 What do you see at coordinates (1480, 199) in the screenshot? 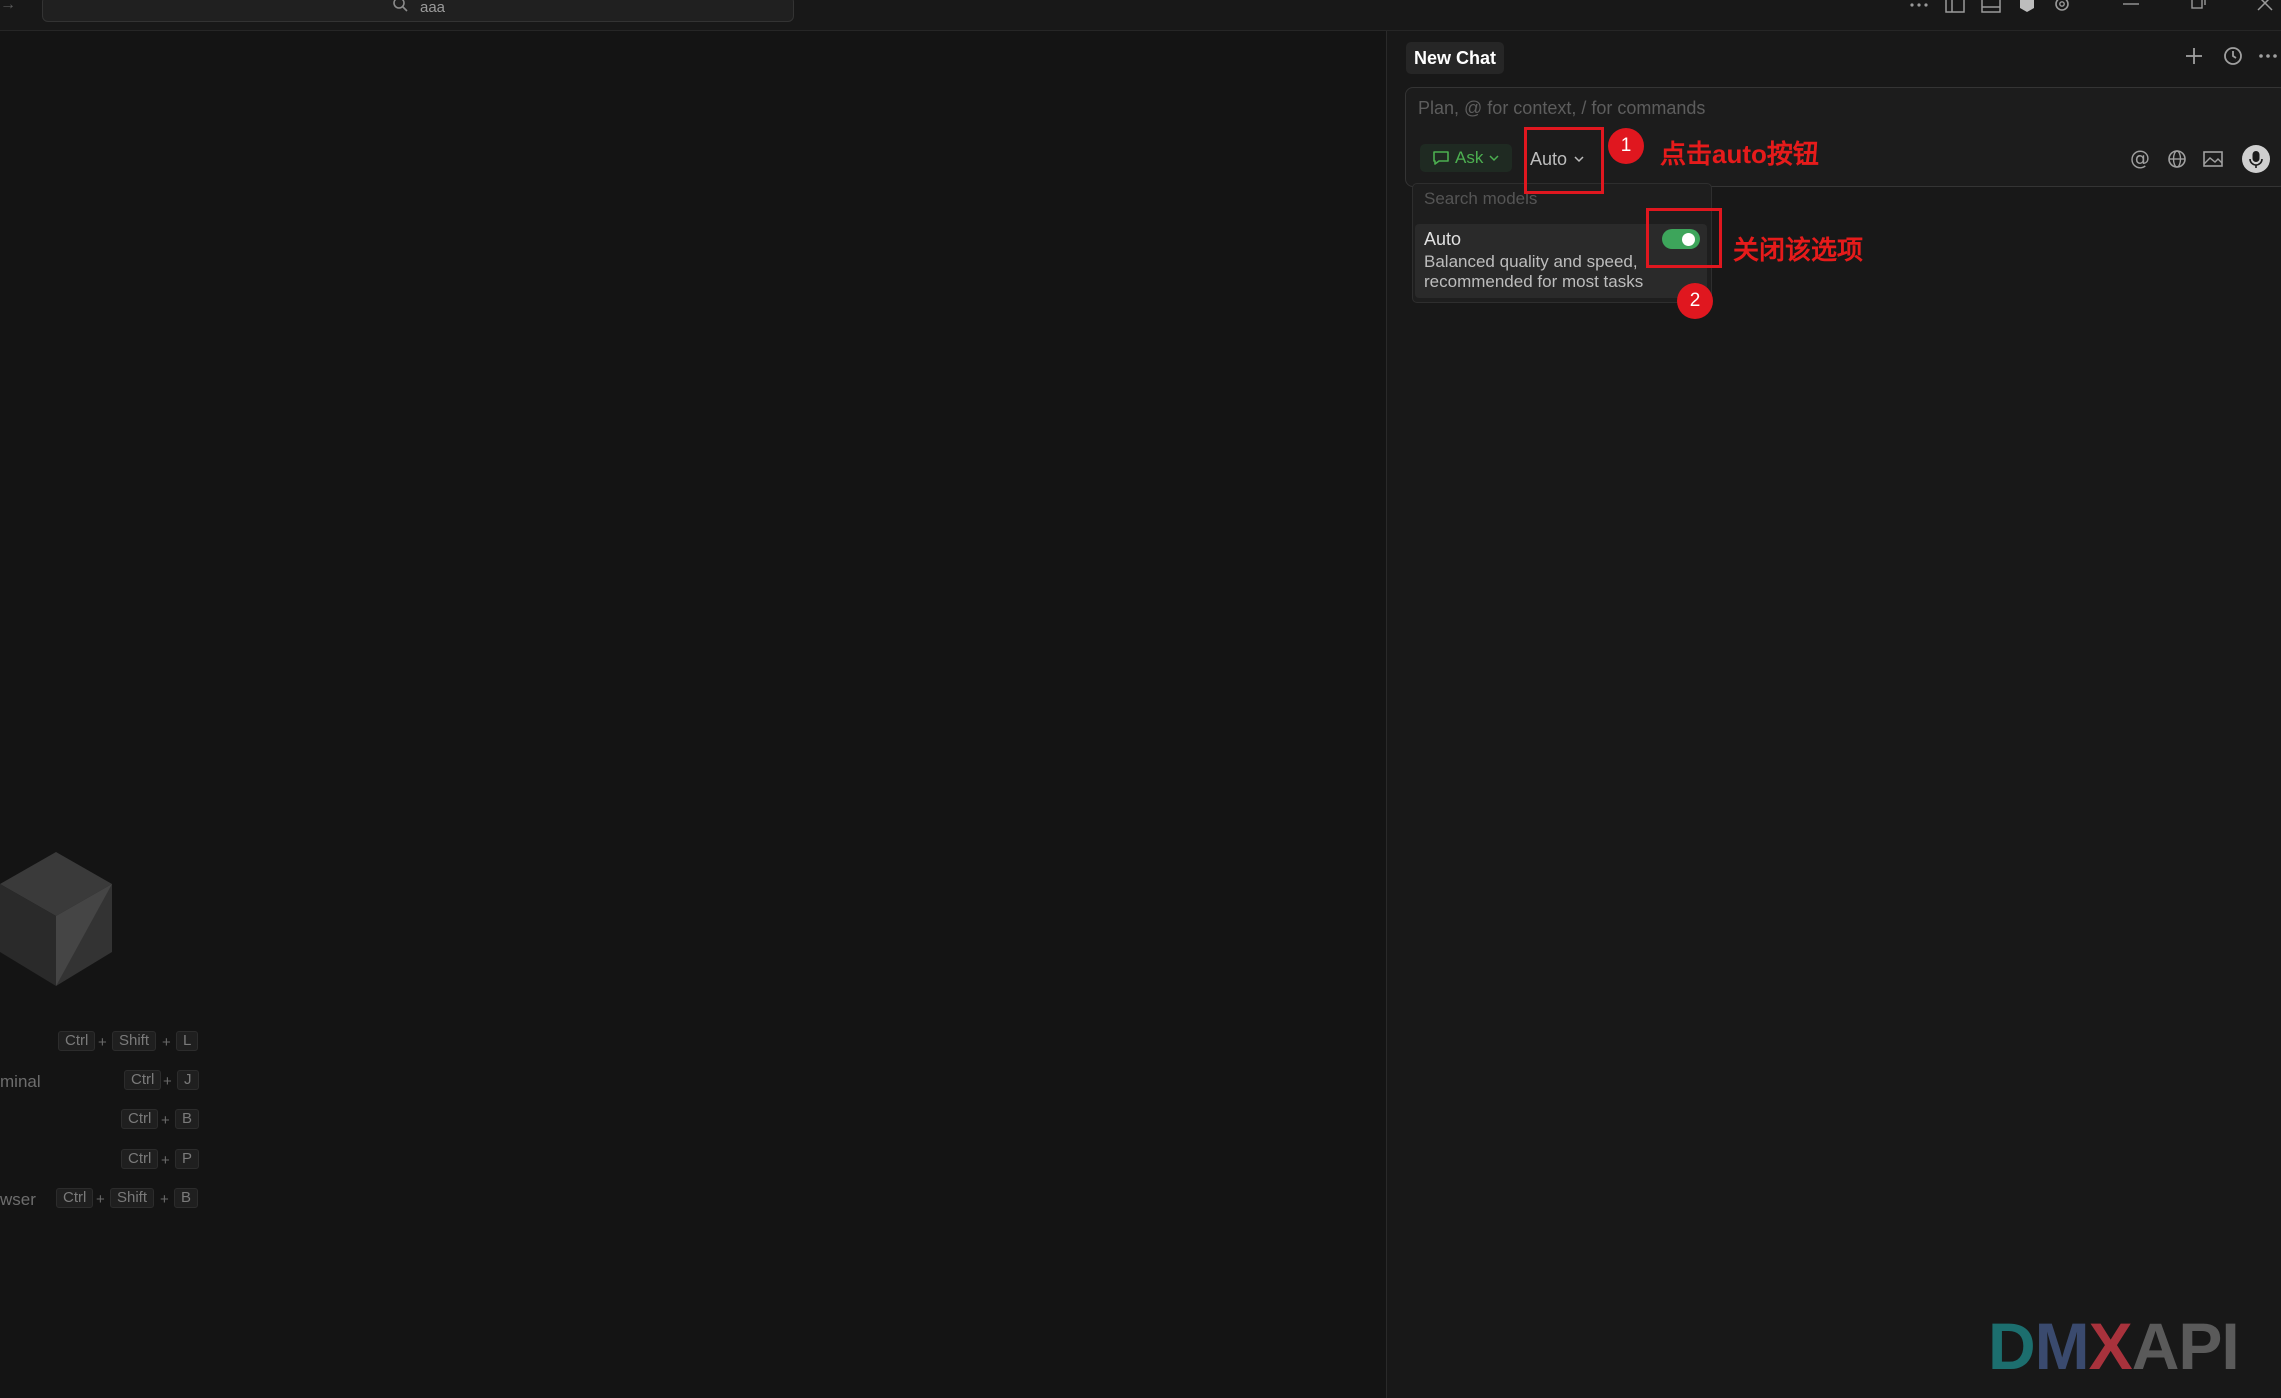
I see `search-models-input: Search models` at bounding box center [1480, 199].